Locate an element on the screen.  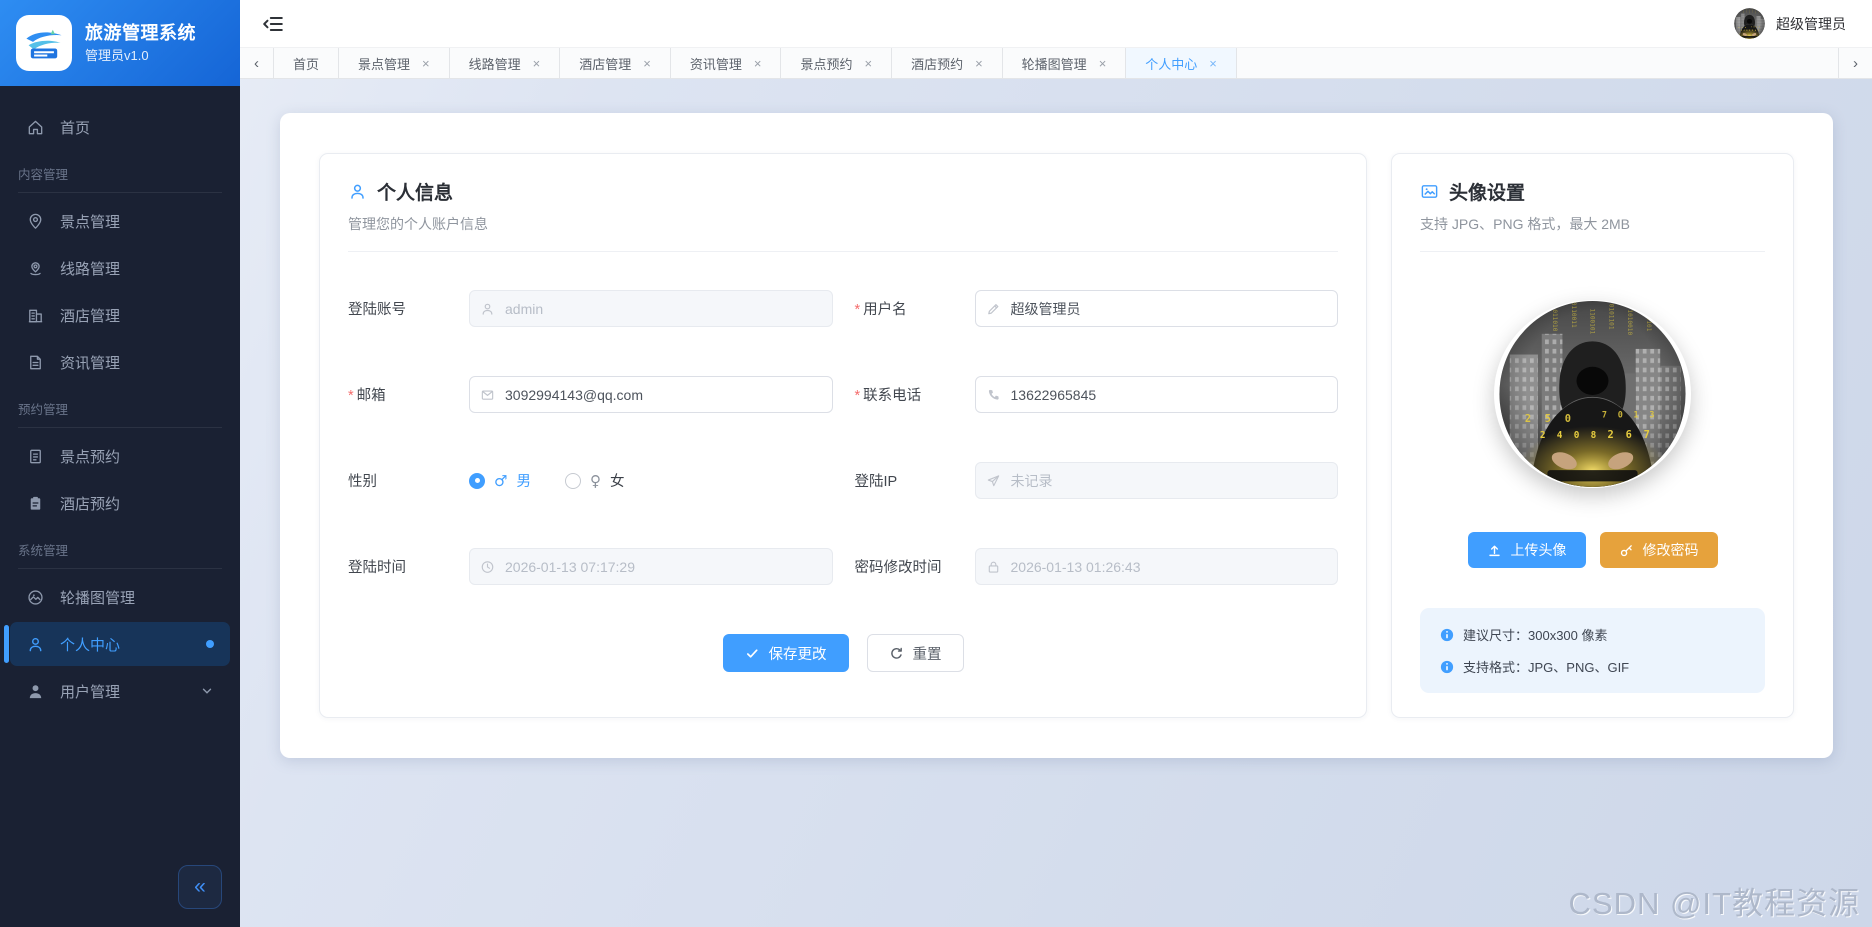
sidebar-item-news-mgmt: 资讯管理 is located at coordinates (120, 362).